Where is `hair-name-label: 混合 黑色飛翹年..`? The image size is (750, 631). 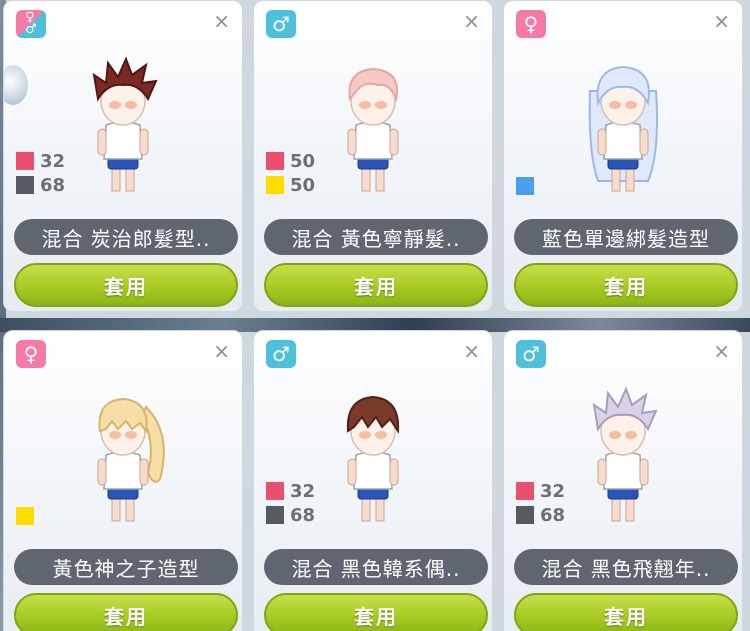
hair-name-label: 混合 黑色飛翹年.. is located at coordinates (626, 567).